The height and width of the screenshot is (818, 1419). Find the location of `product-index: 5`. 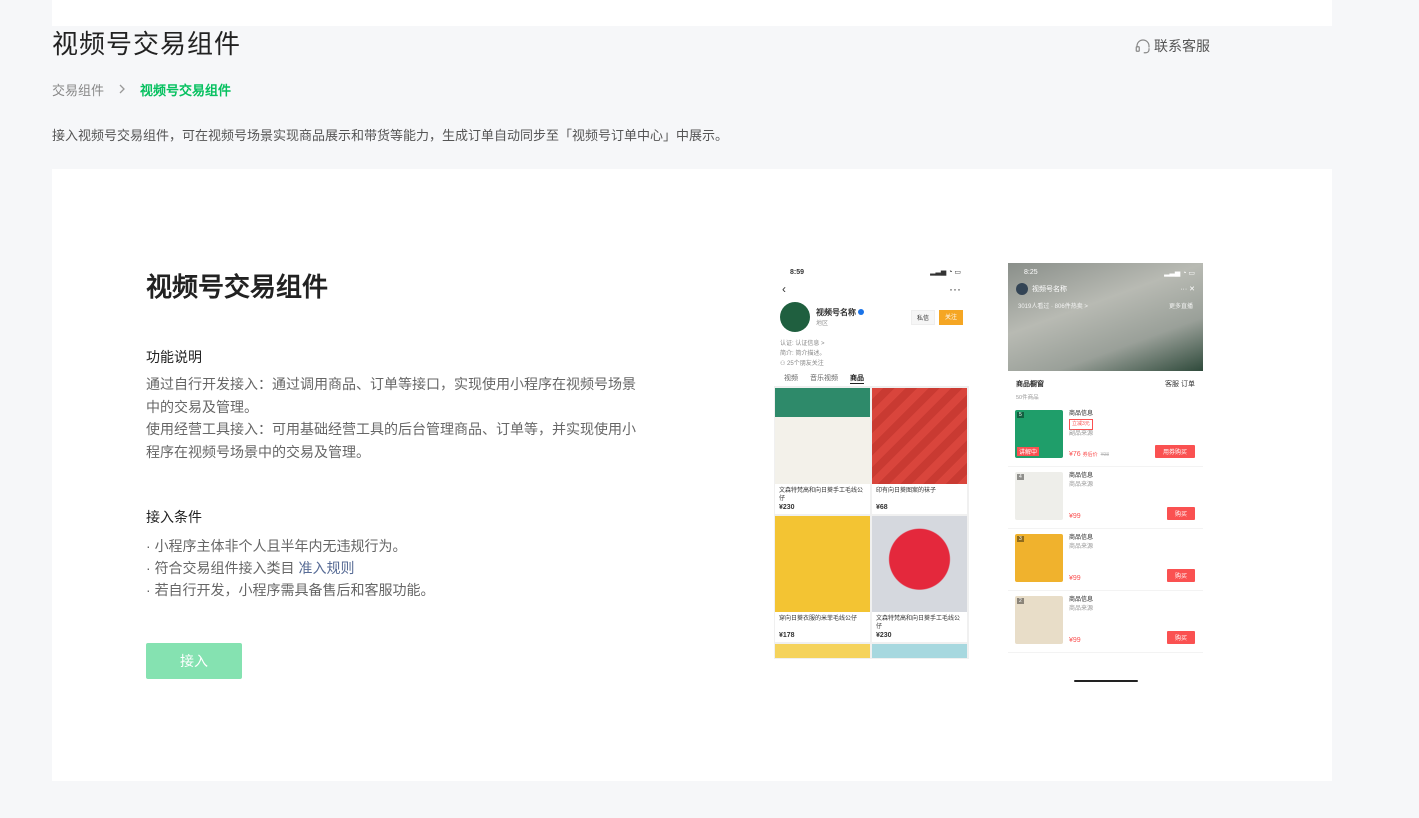

product-index: 5 is located at coordinates (1020, 415).